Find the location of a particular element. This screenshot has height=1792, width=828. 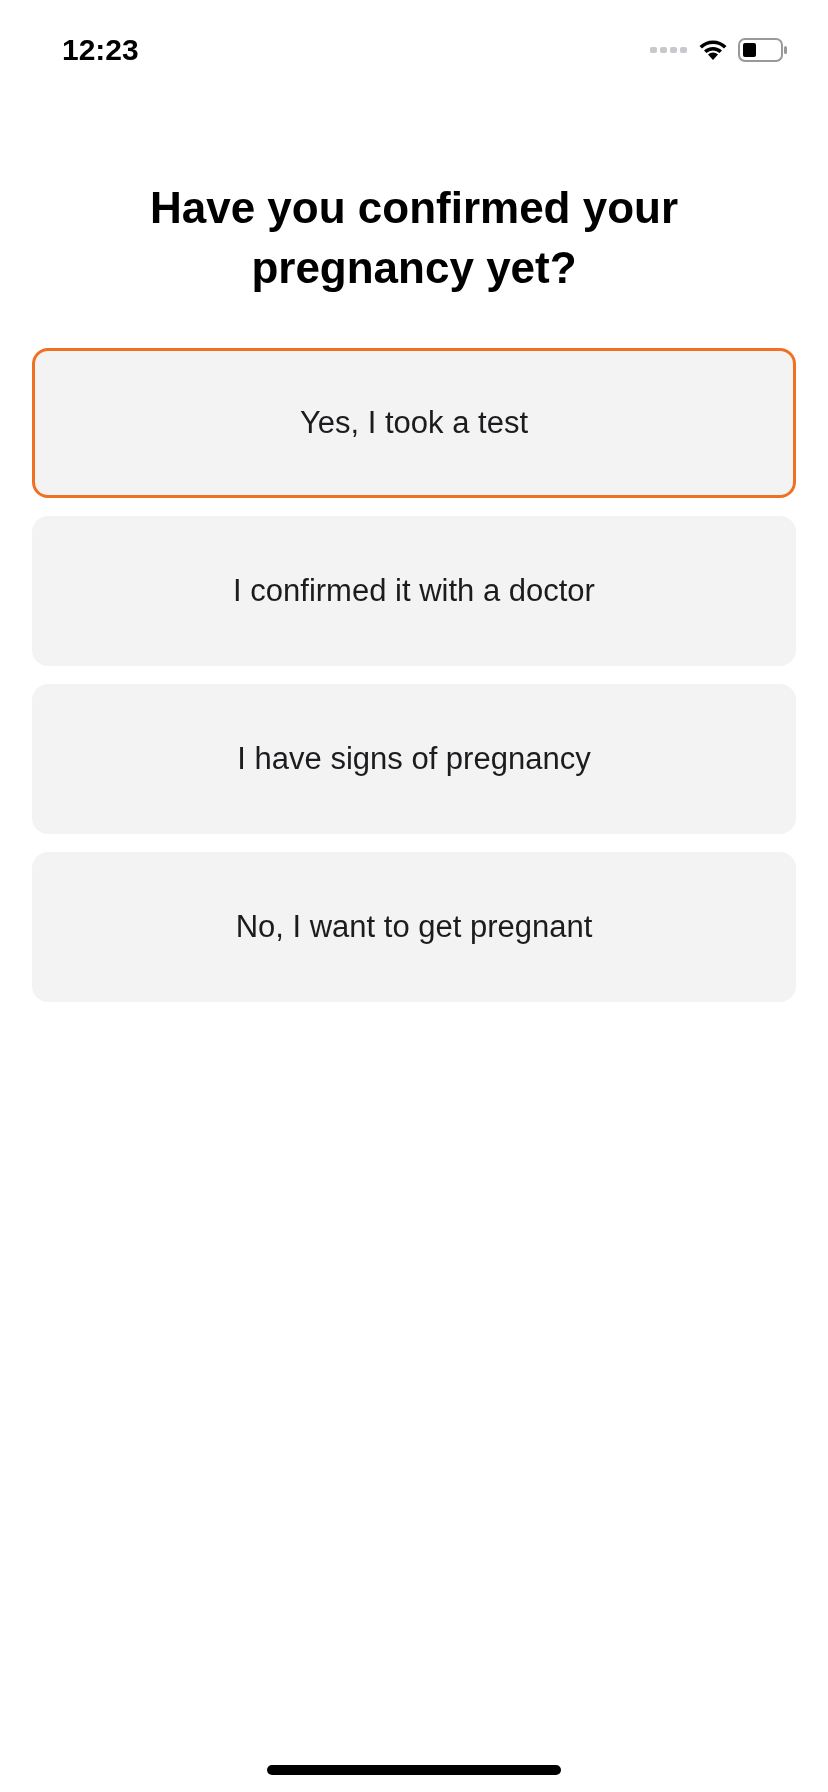

answer-option: I have signs of pregnancy is located at coordinates (414, 759).